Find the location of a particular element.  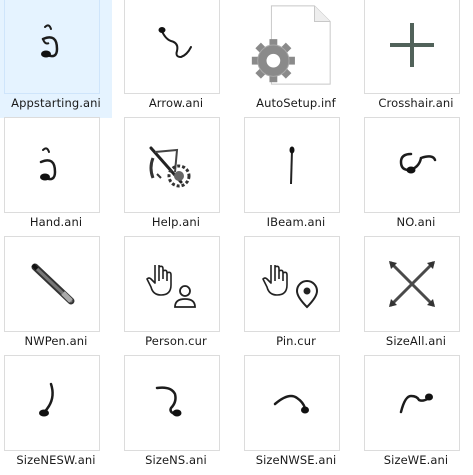

sizewe-cursor-icon is located at coordinates (416, 403).